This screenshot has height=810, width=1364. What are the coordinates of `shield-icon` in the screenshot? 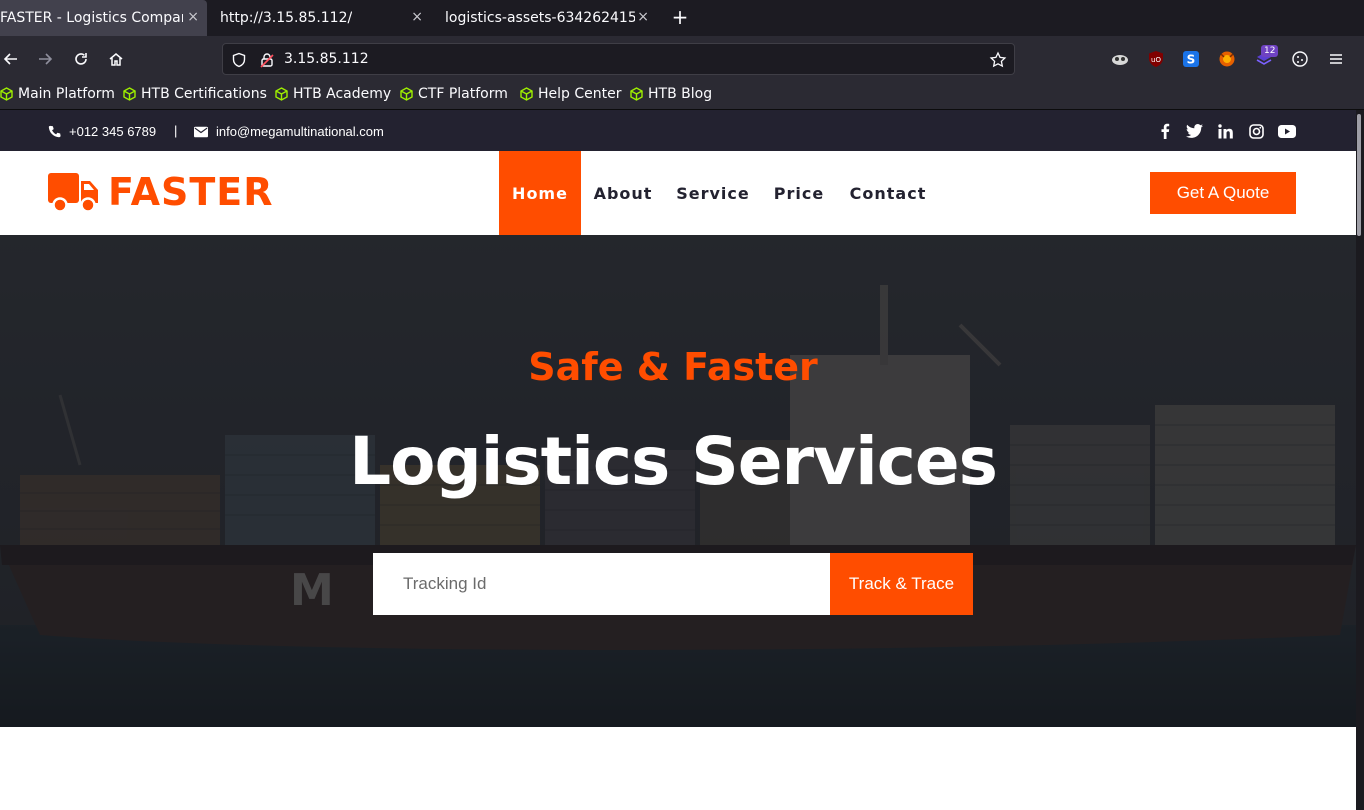 It's located at (239, 60).